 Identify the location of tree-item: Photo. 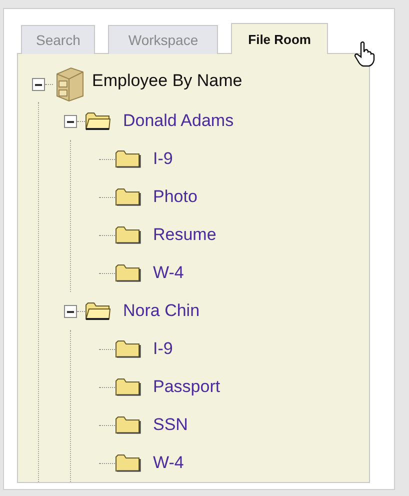
(175, 197).